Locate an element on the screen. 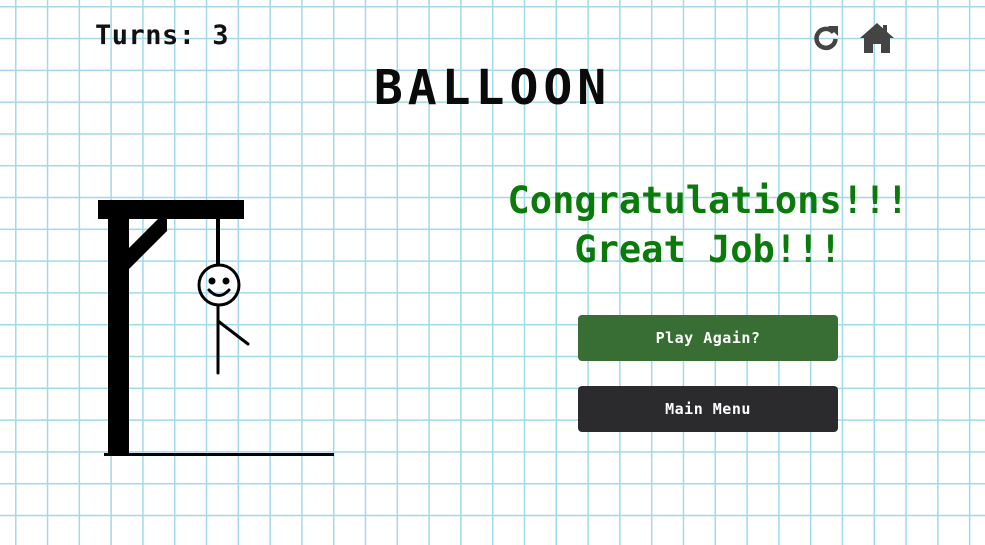 This screenshot has height=545, width=985. stick-figure is located at coordinates (223, 319).